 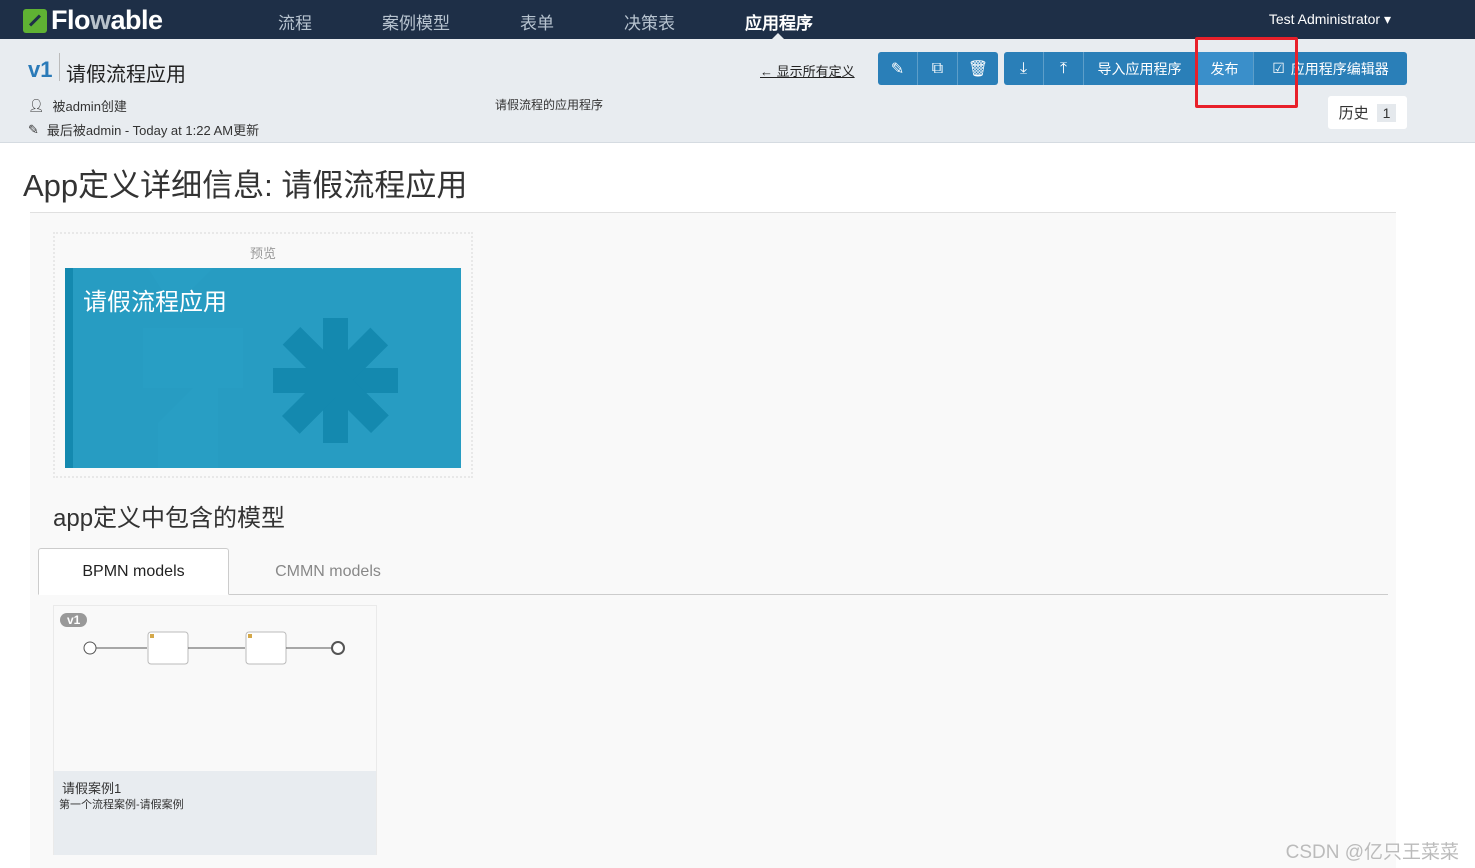 I want to click on export-button: ⤓, so click(x=1024, y=68).